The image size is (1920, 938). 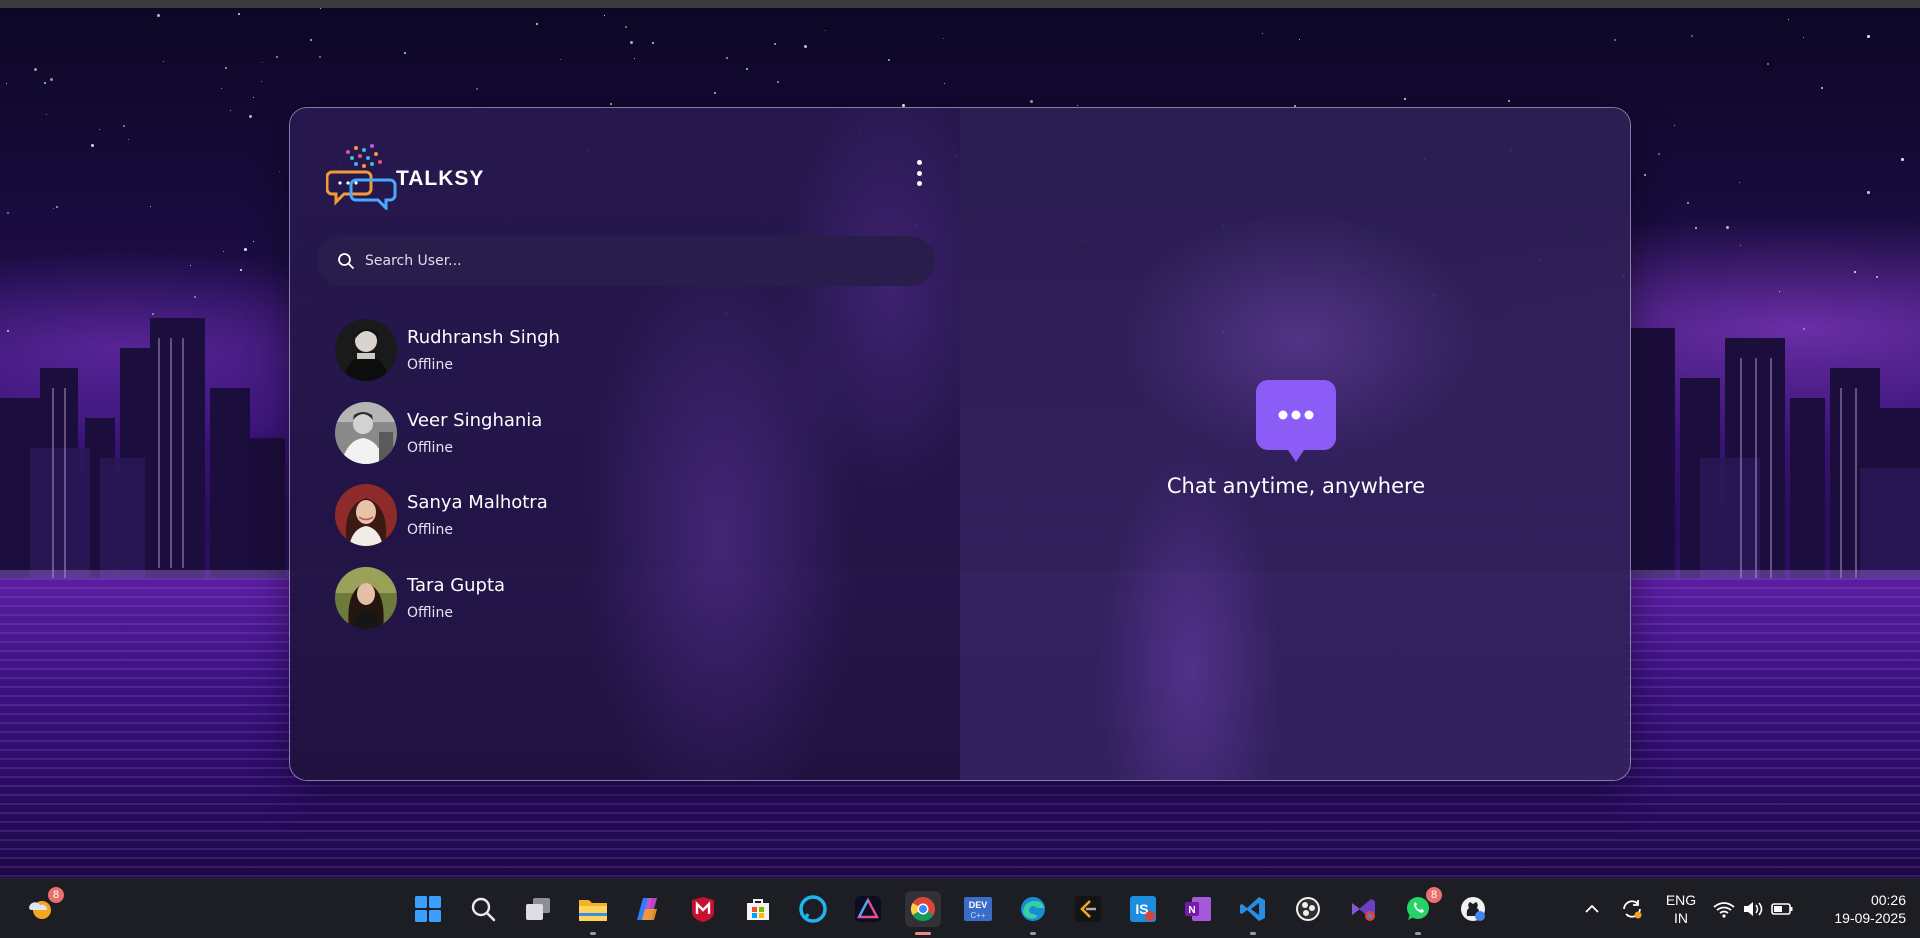 I want to click on talksy-logo-icon, so click(x=361, y=177).